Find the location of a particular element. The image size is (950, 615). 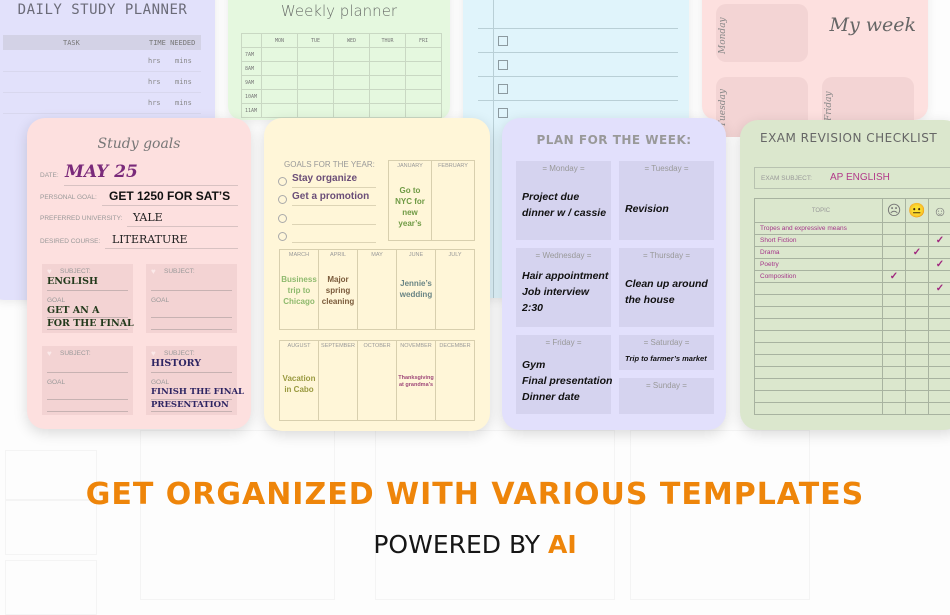

rating-cell-sad: ✓ is located at coordinates (894, 277).